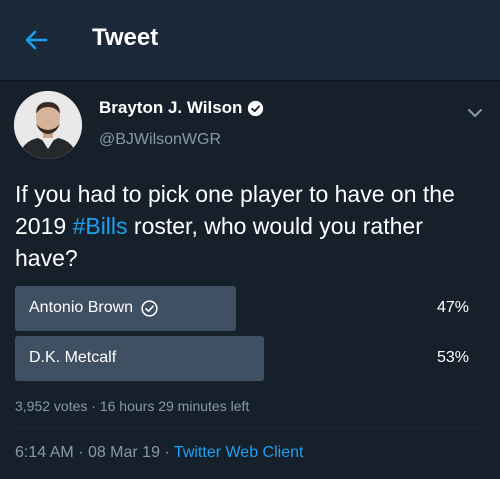 The height and width of the screenshot is (479, 500). What do you see at coordinates (124, 452) in the screenshot?
I see `tweet-date: 08 Mar 19` at bounding box center [124, 452].